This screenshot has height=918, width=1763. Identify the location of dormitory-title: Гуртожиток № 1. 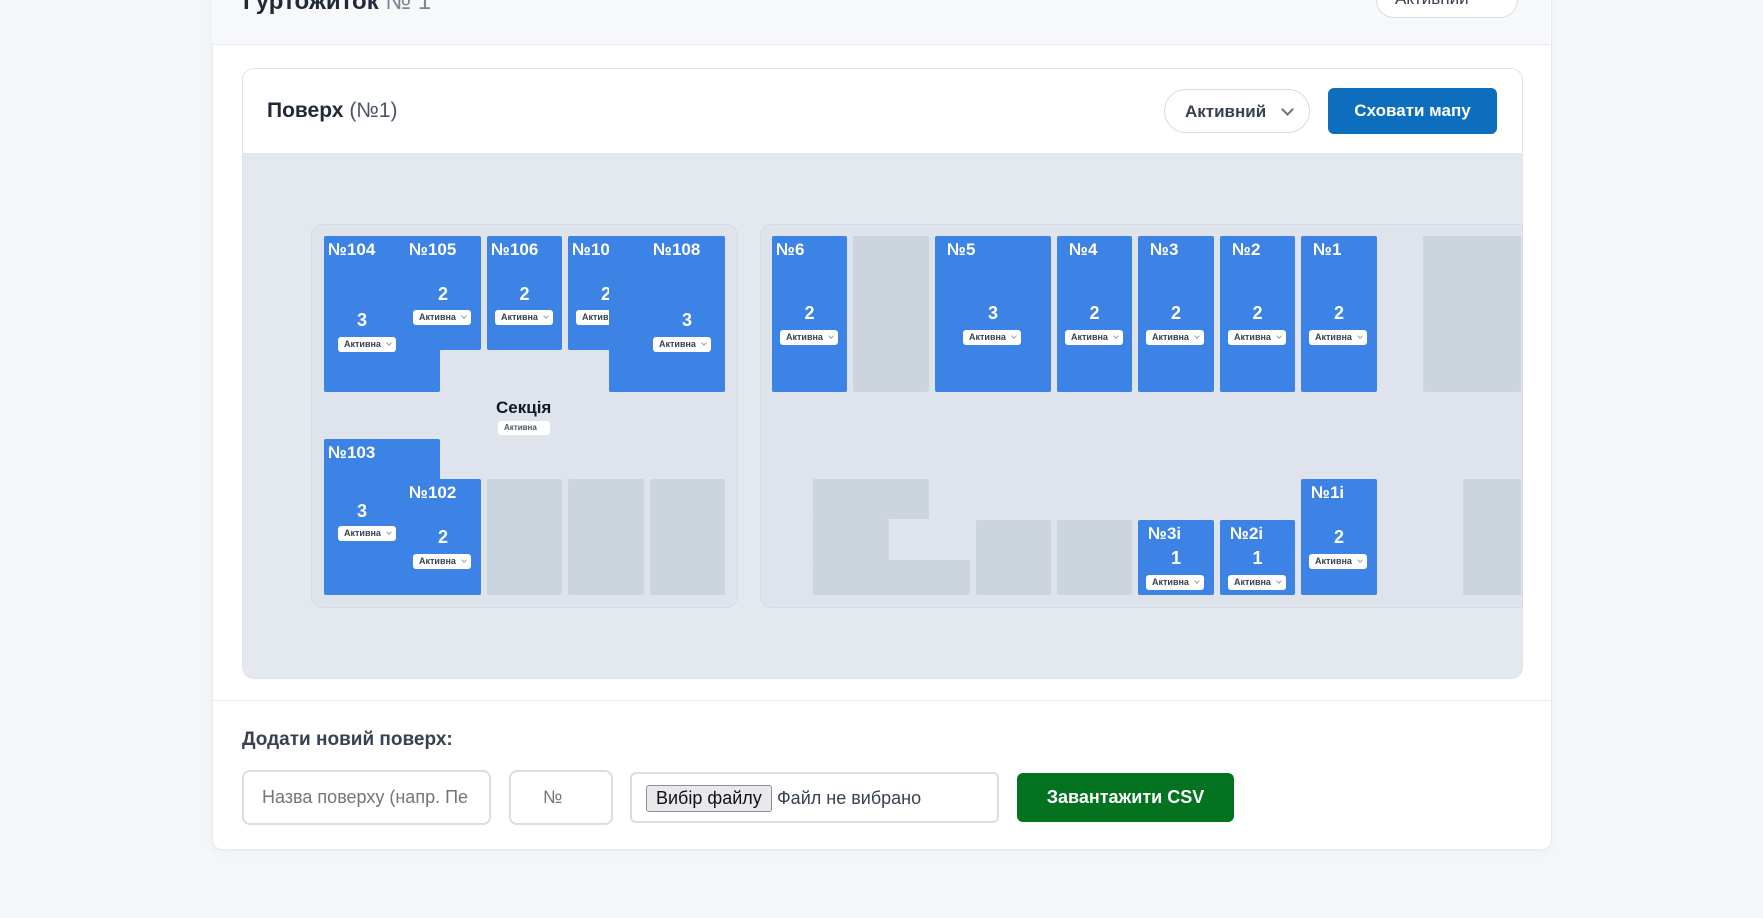
(337, 8).